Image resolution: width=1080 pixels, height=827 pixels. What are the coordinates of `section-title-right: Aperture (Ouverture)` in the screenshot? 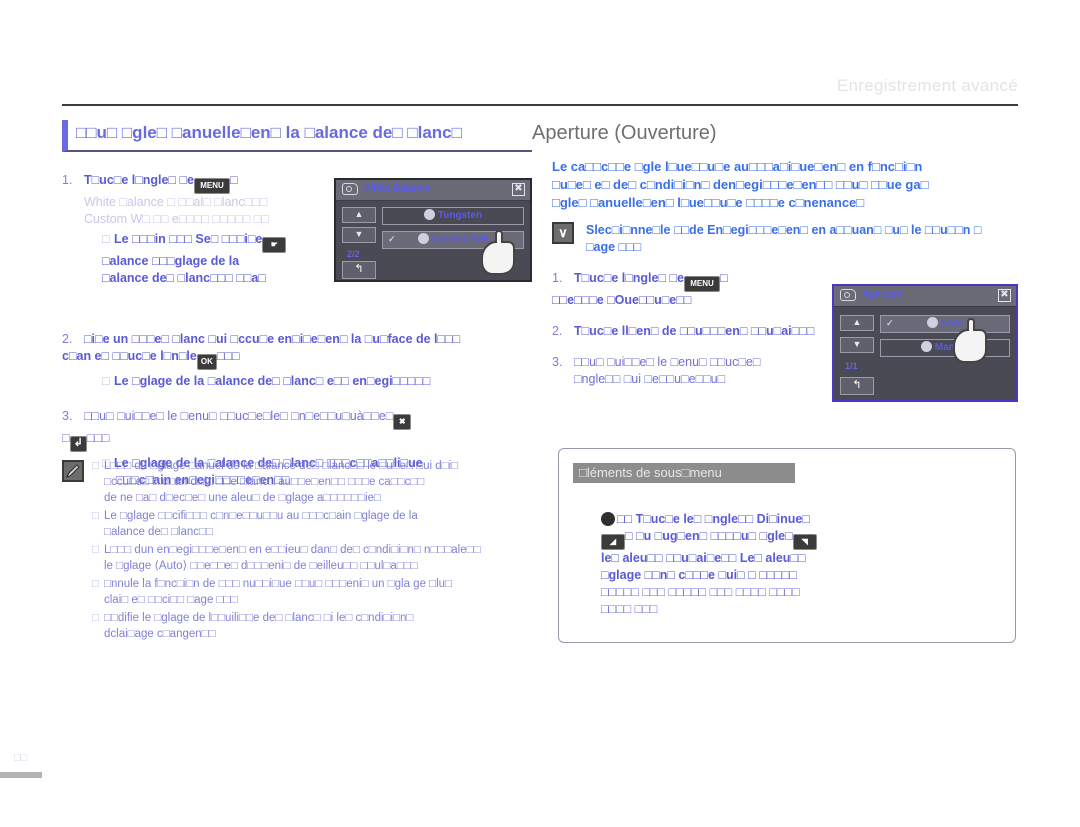 It's located at (624, 133).